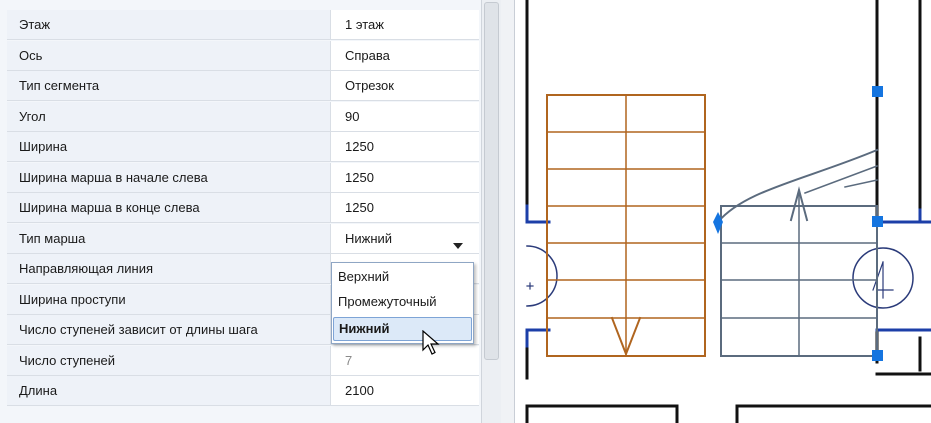 The image size is (931, 423). Describe the element at coordinates (169, 207) in the screenshot. I see `property-name: Ширина марша в конце слева` at that location.